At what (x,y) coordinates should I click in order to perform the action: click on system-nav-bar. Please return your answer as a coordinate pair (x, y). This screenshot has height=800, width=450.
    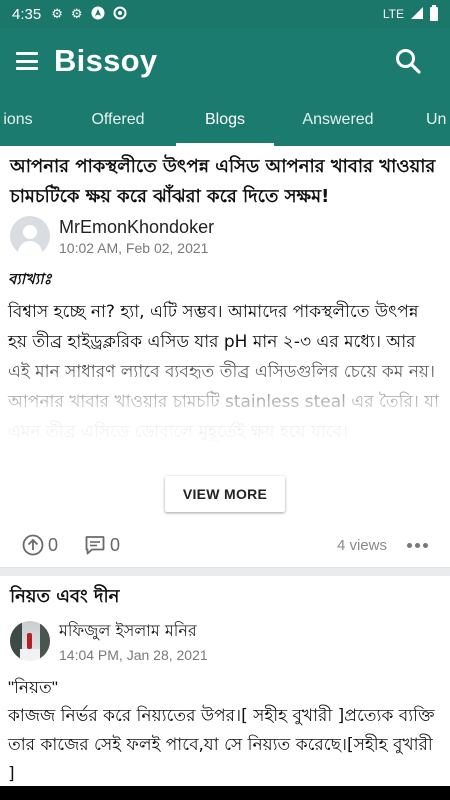
    Looking at the image, I should click on (225, 793).